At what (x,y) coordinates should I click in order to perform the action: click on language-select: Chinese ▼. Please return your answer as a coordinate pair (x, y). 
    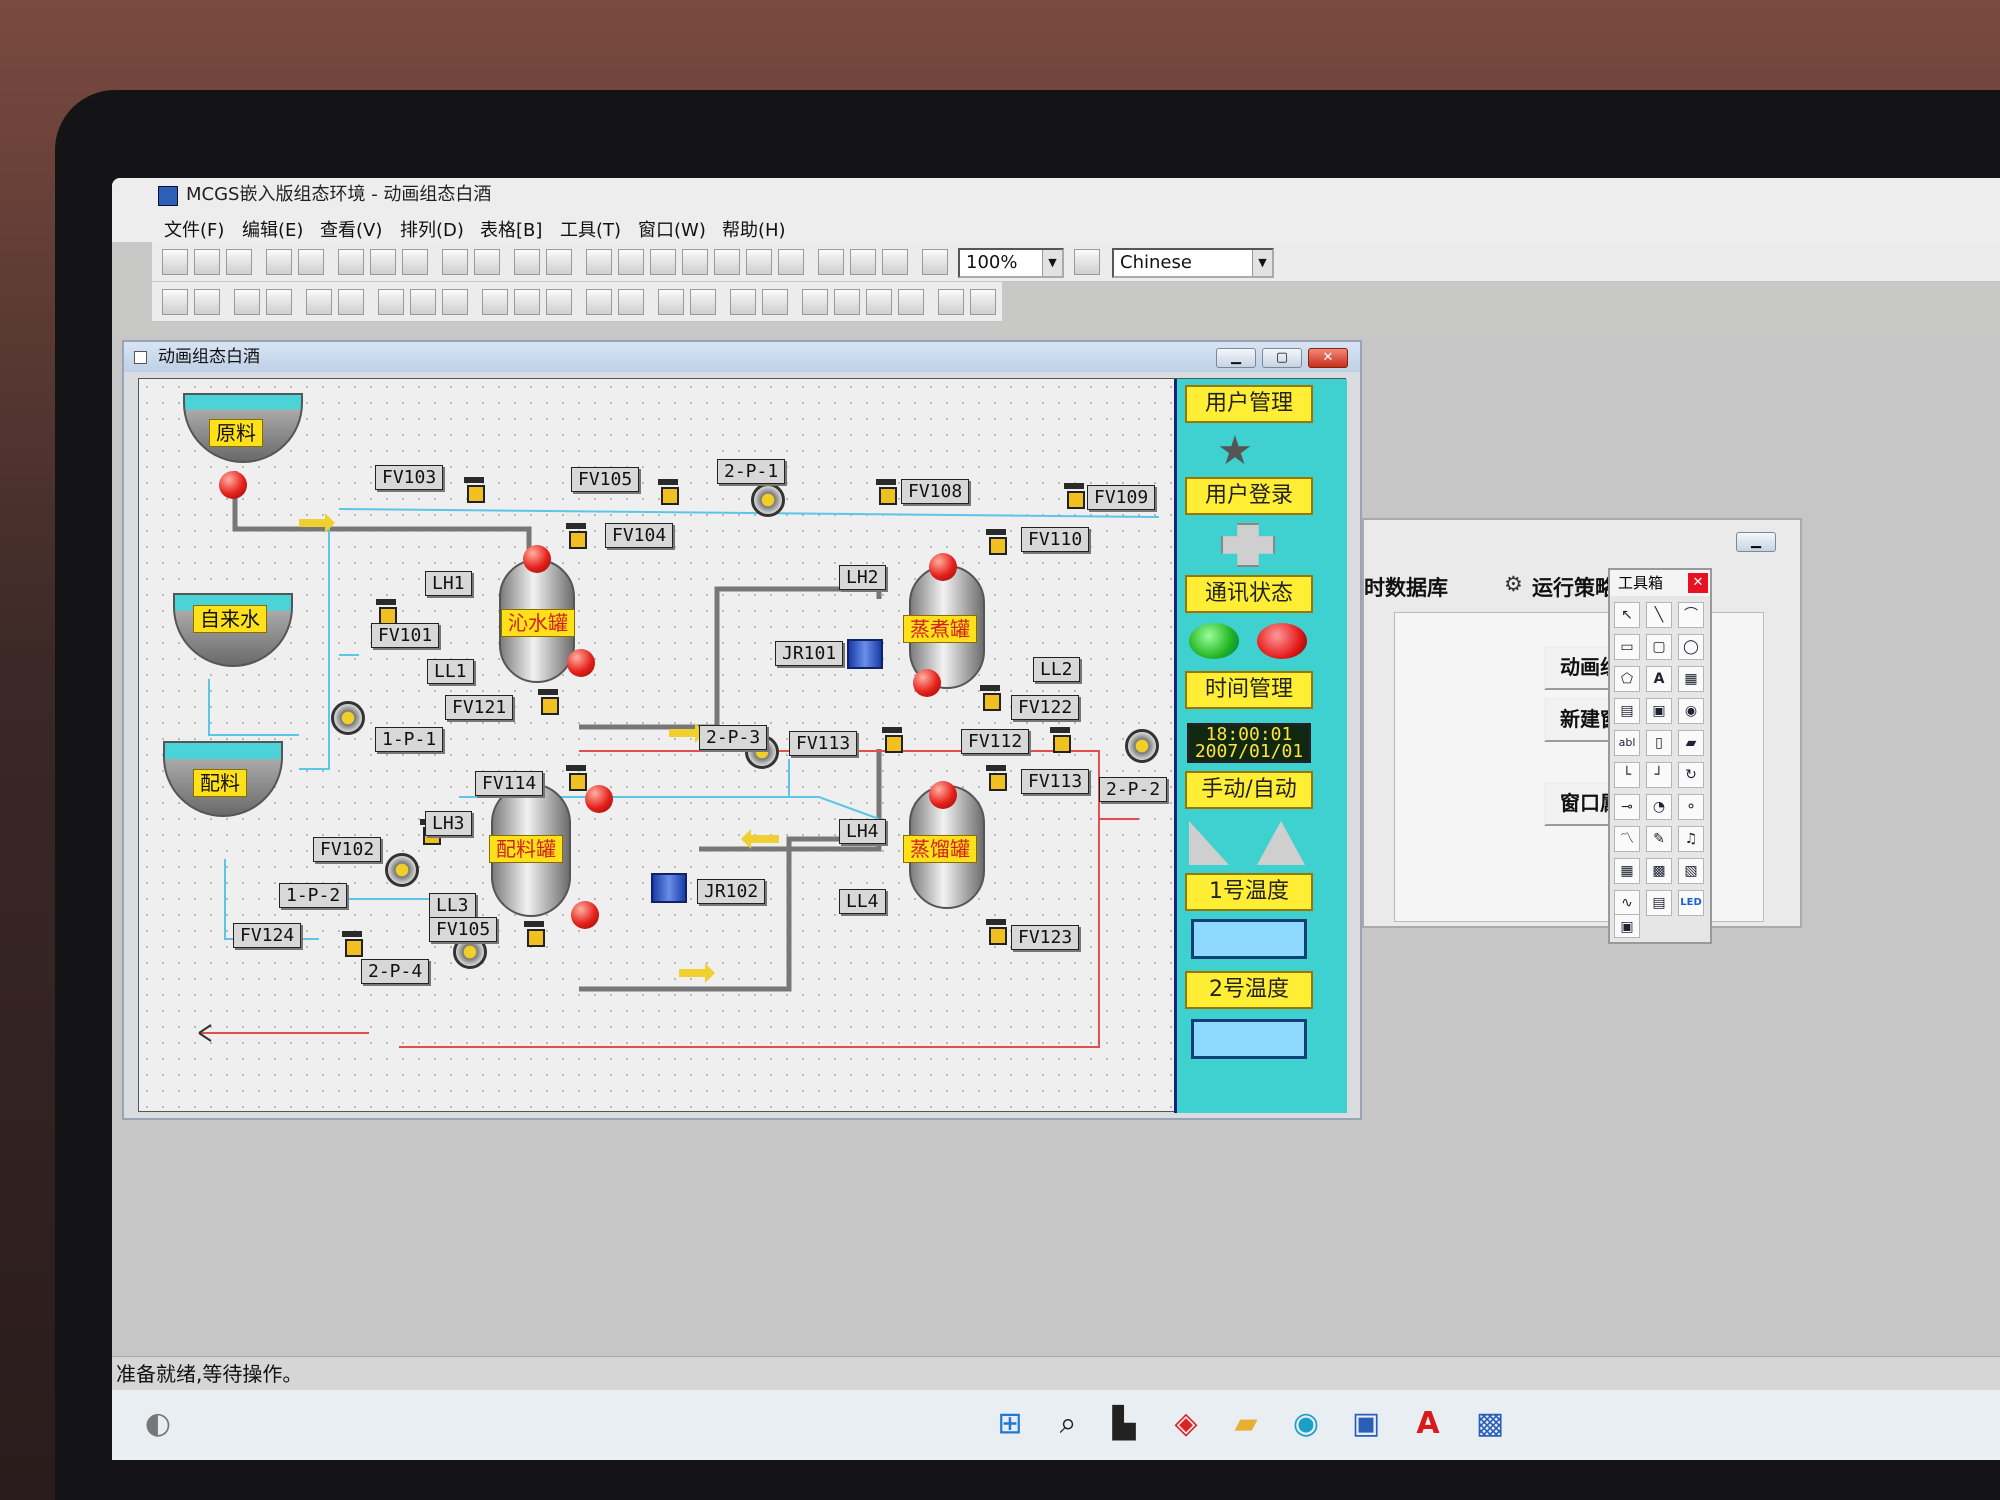
    Looking at the image, I should click on (1193, 263).